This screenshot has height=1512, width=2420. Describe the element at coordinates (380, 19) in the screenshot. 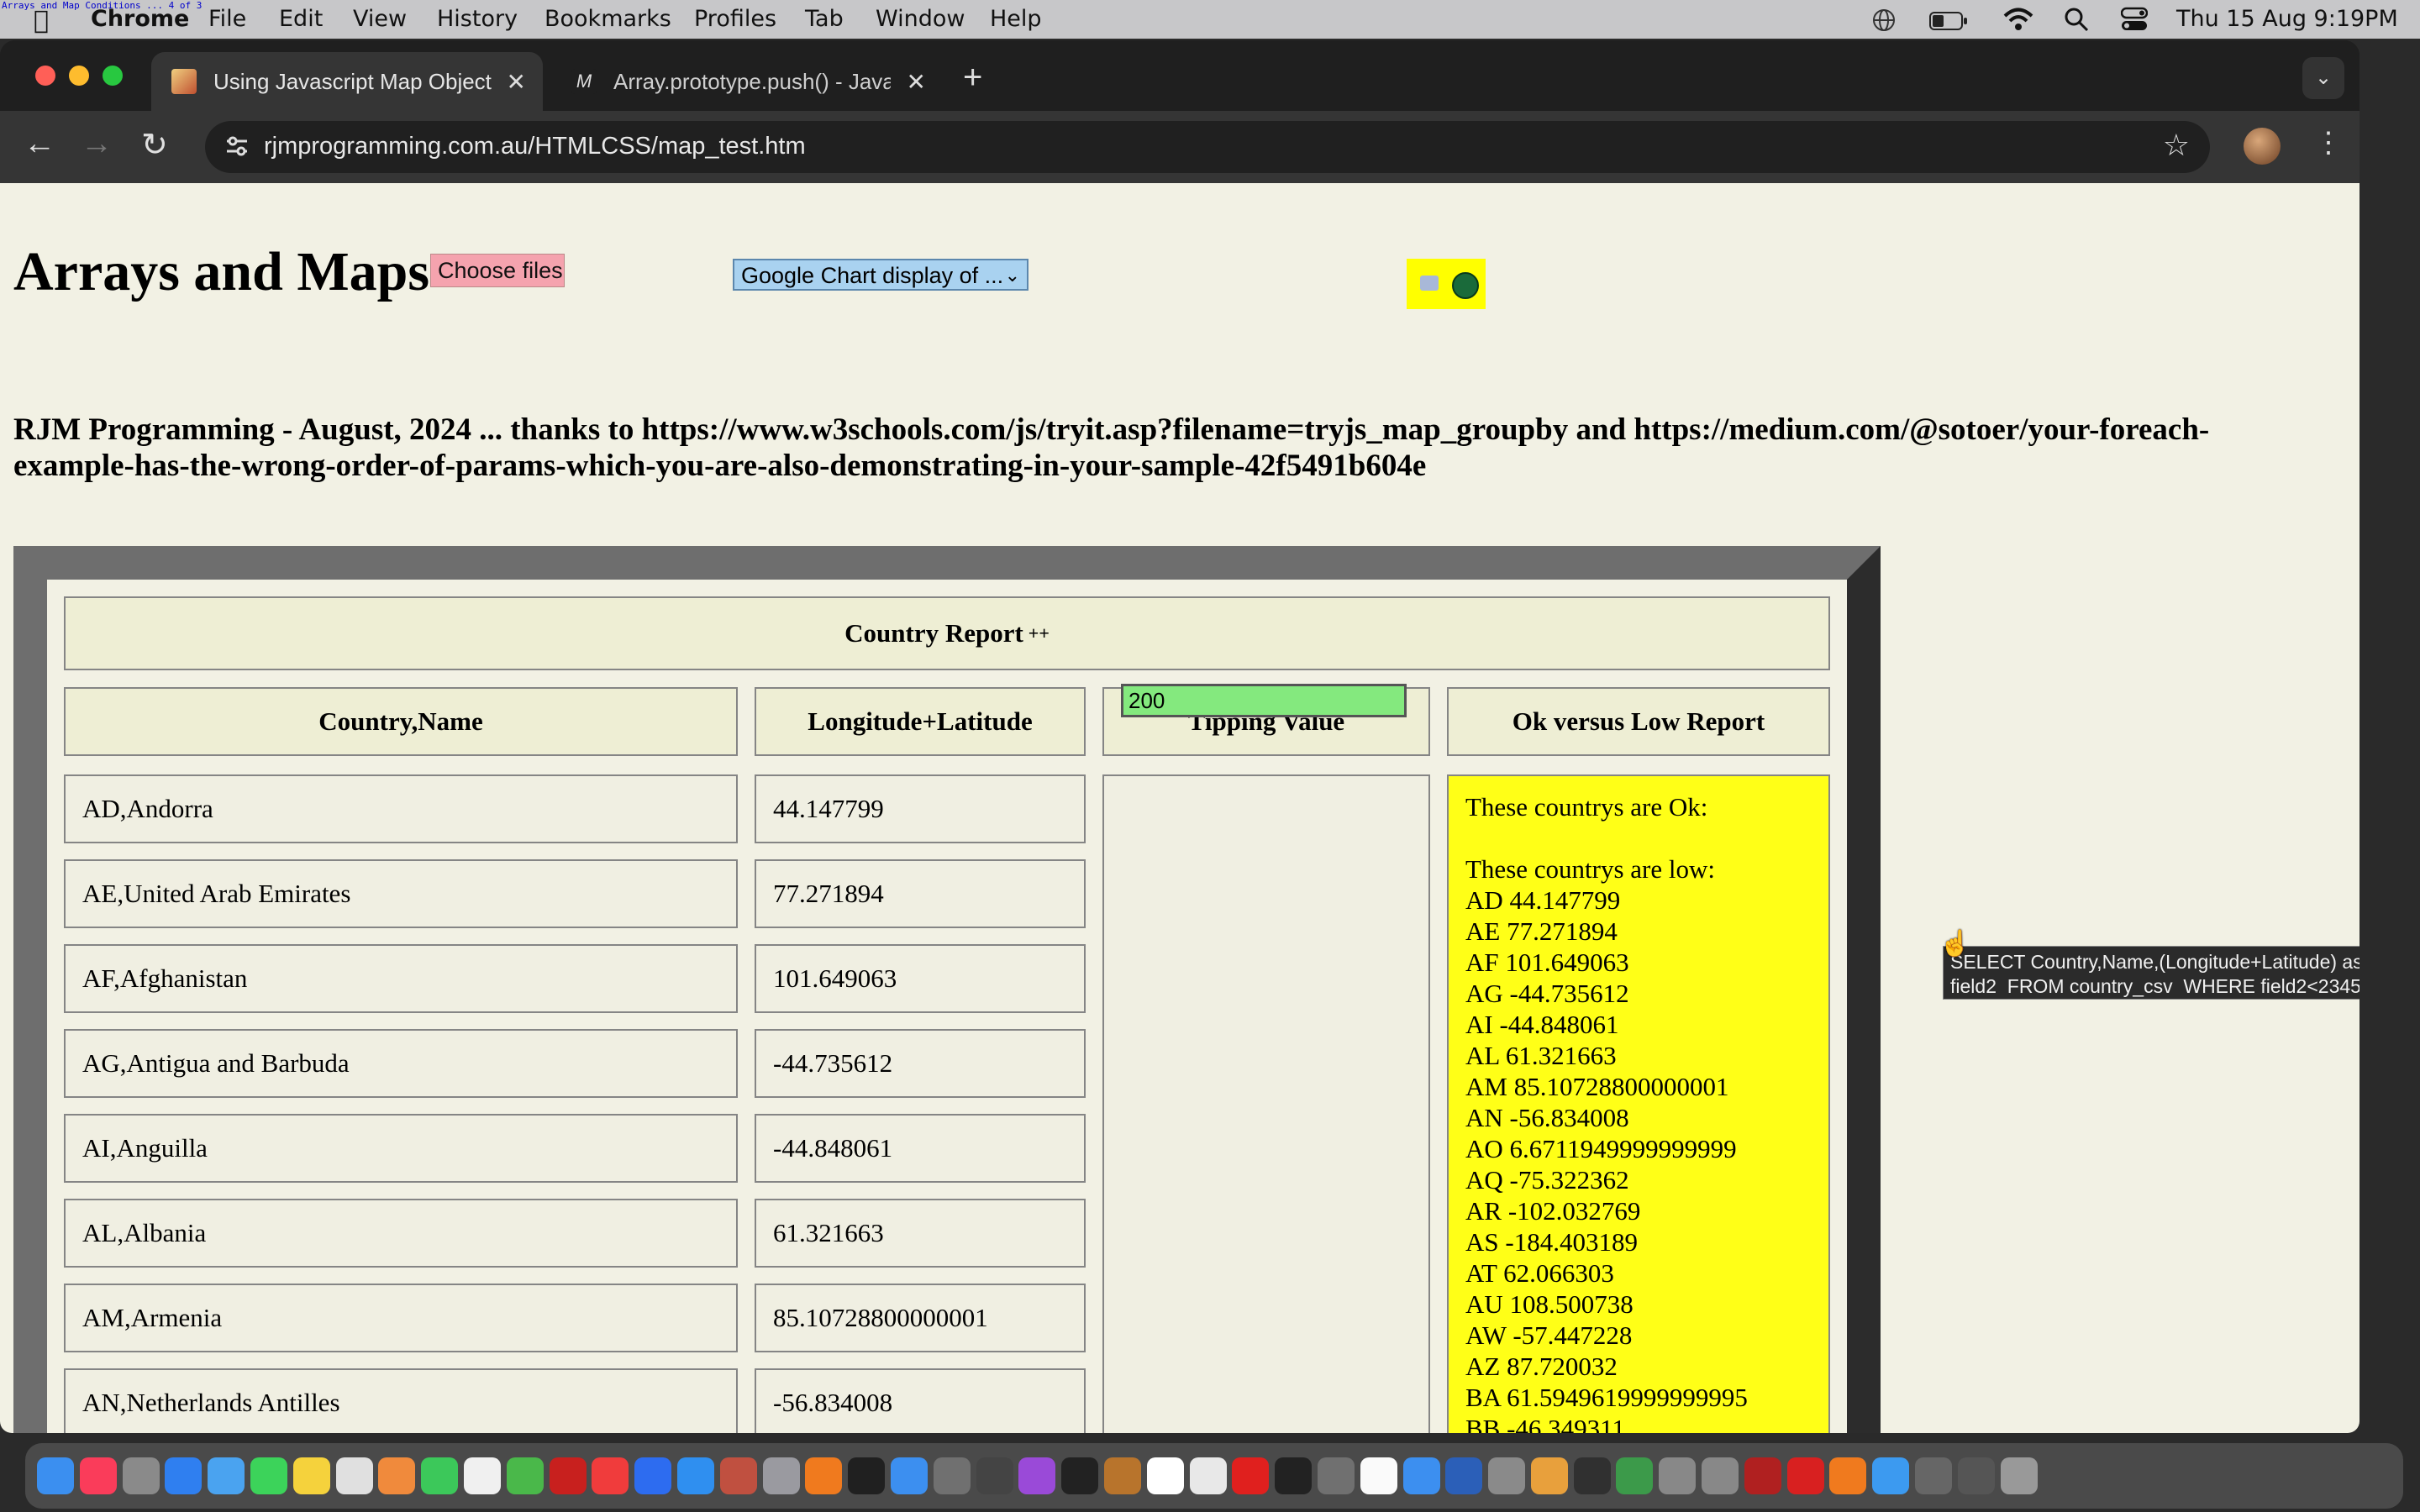

I see `menu-view: View` at that location.